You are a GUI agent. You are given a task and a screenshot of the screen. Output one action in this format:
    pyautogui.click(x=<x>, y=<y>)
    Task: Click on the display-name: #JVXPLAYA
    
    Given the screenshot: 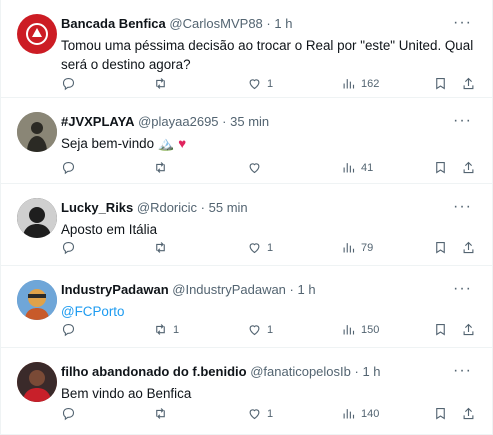 What is the action you would take?
    pyautogui.click(x=97, y=121)
    